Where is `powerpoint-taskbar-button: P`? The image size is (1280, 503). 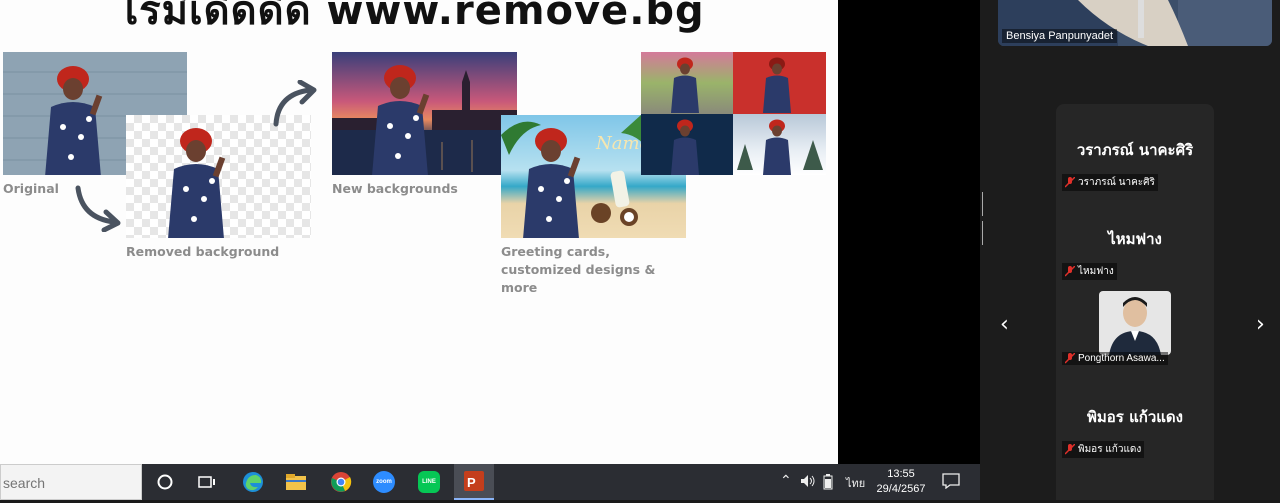 powerpoint-taskbar-button: P is located at coordinates (474, 482).